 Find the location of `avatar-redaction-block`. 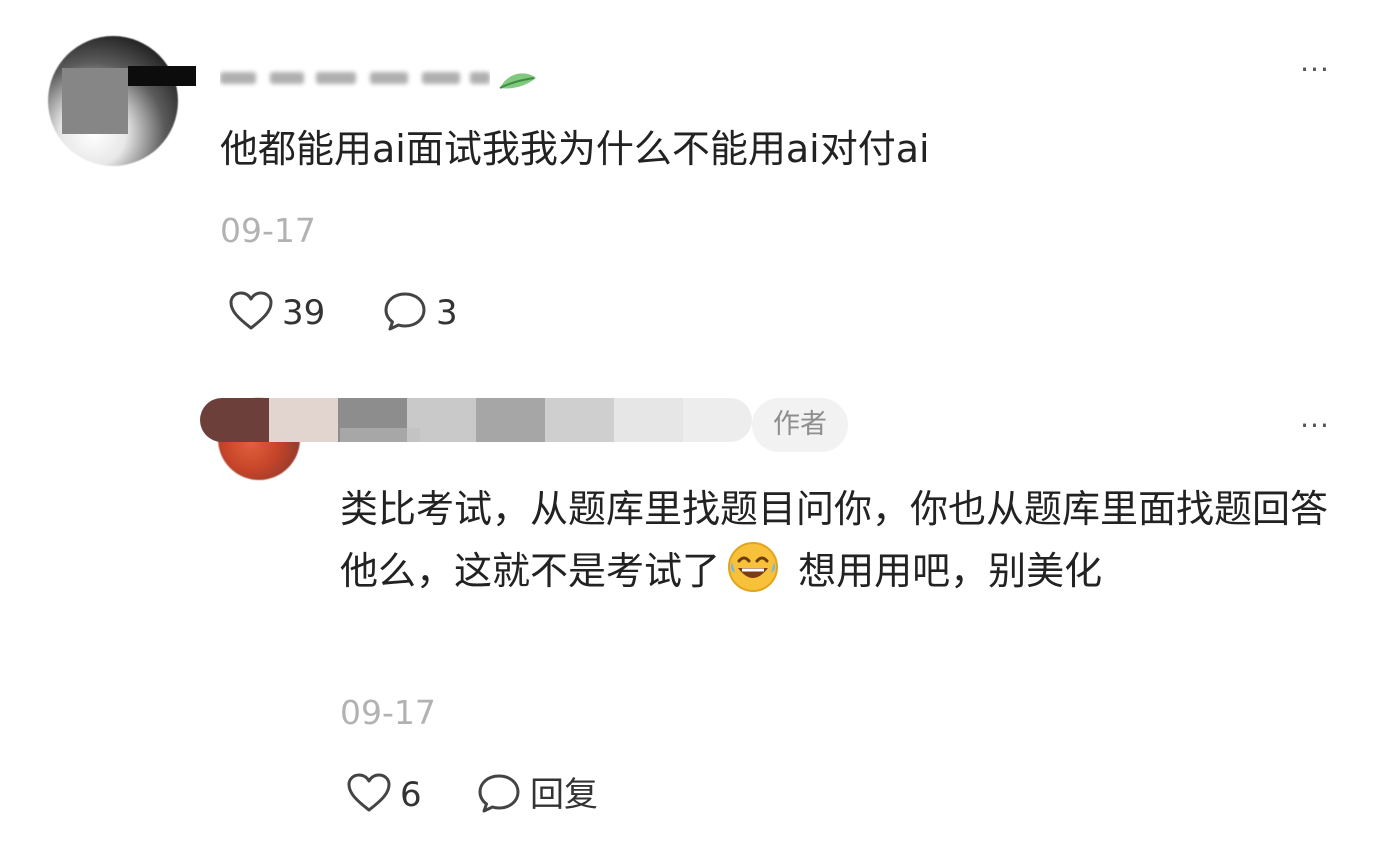

avatar-redaction-block is located at coordinates (95, 101).